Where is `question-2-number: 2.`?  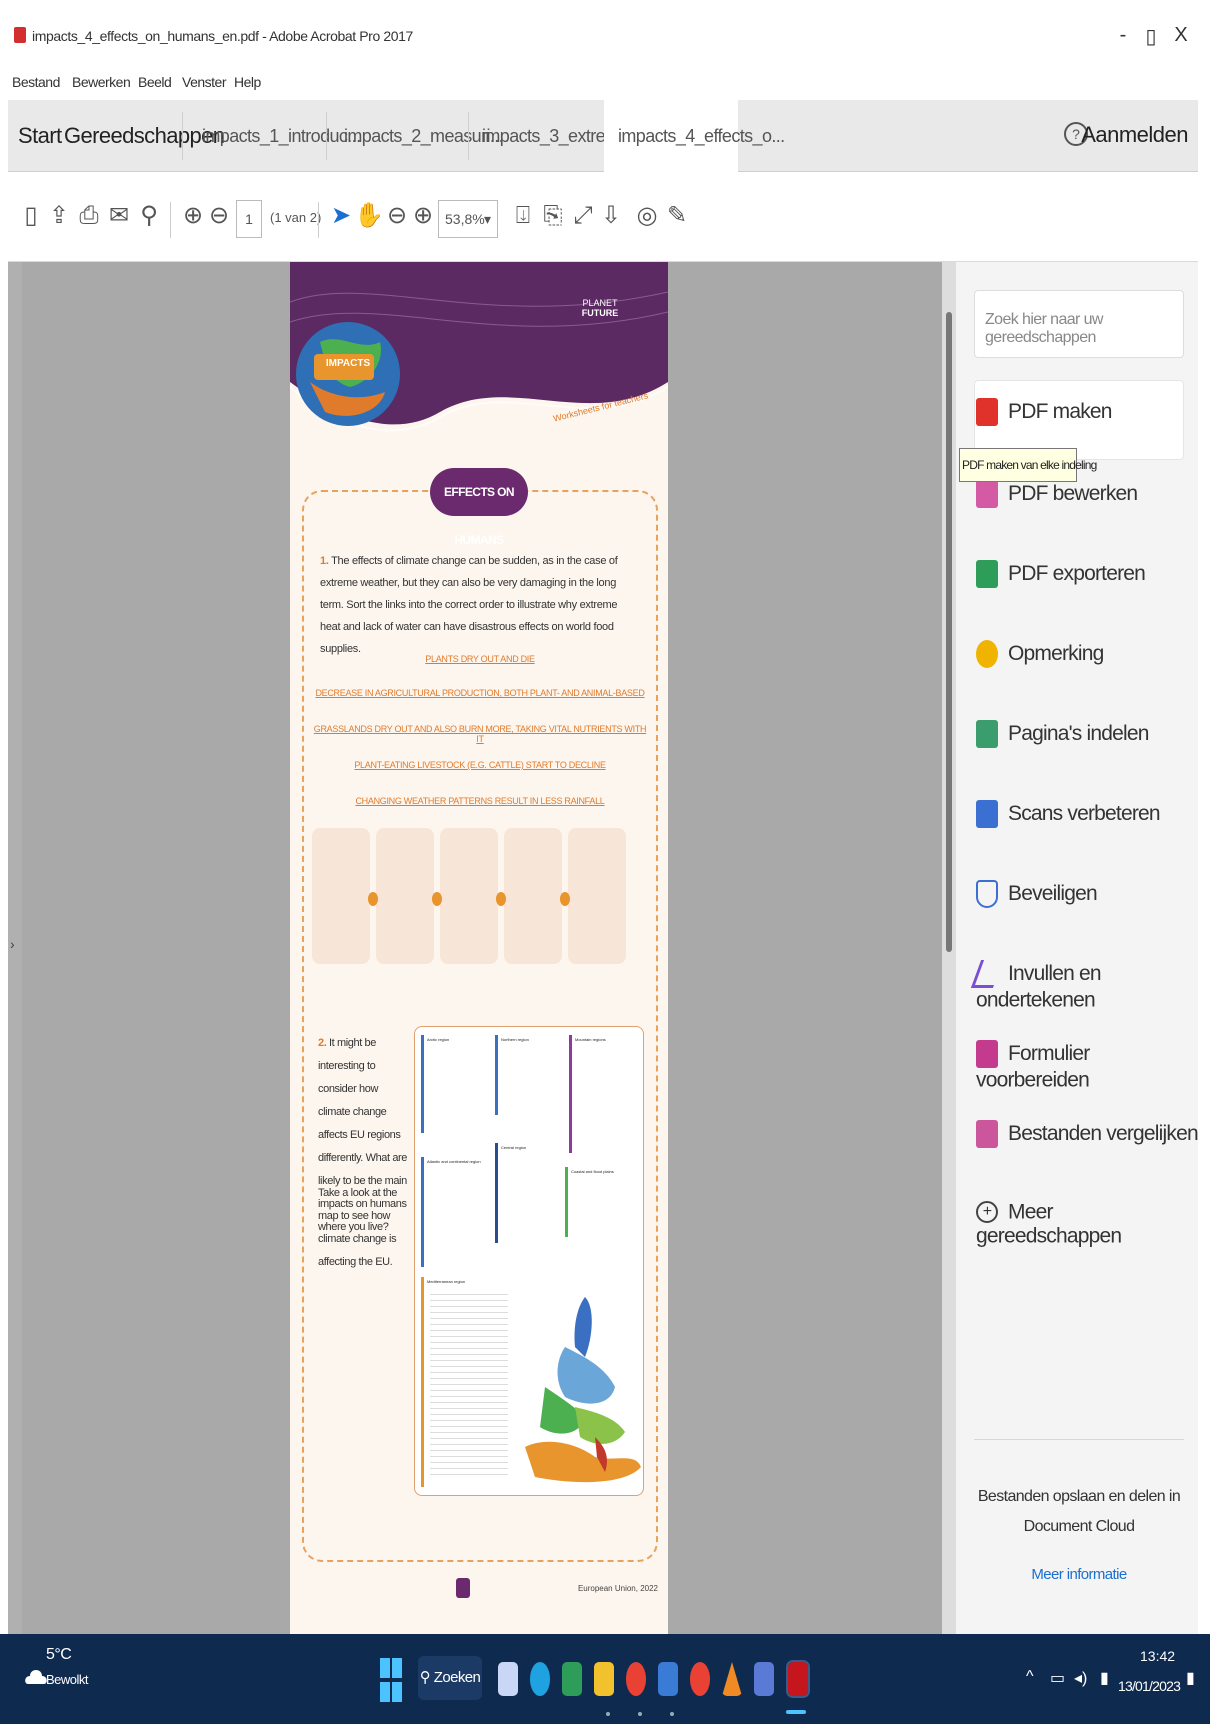
question-2-number: 2. is located at coordinates (322, 1043).